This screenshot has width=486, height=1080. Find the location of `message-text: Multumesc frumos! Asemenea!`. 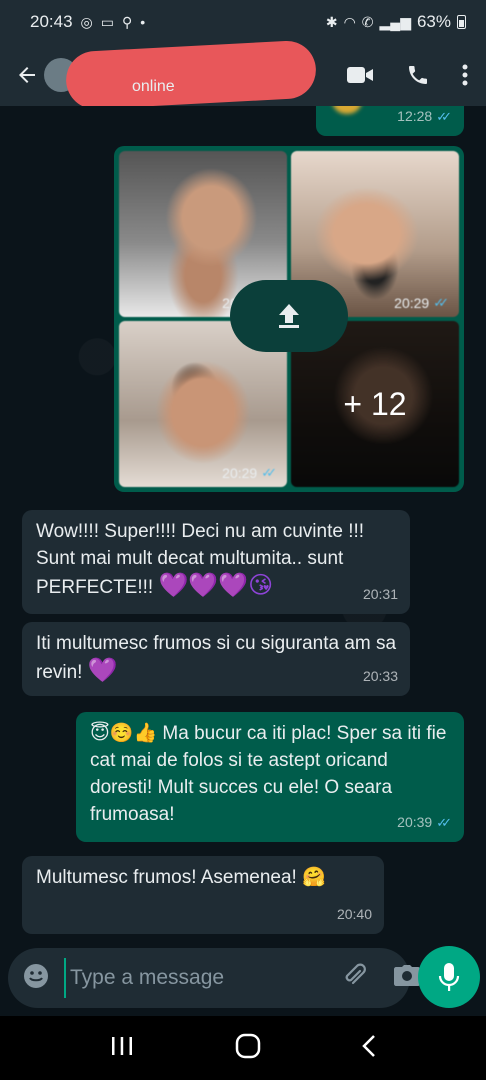

message-text: Multumesc frumos! Asemenea! is located at coordinates (166, 877).